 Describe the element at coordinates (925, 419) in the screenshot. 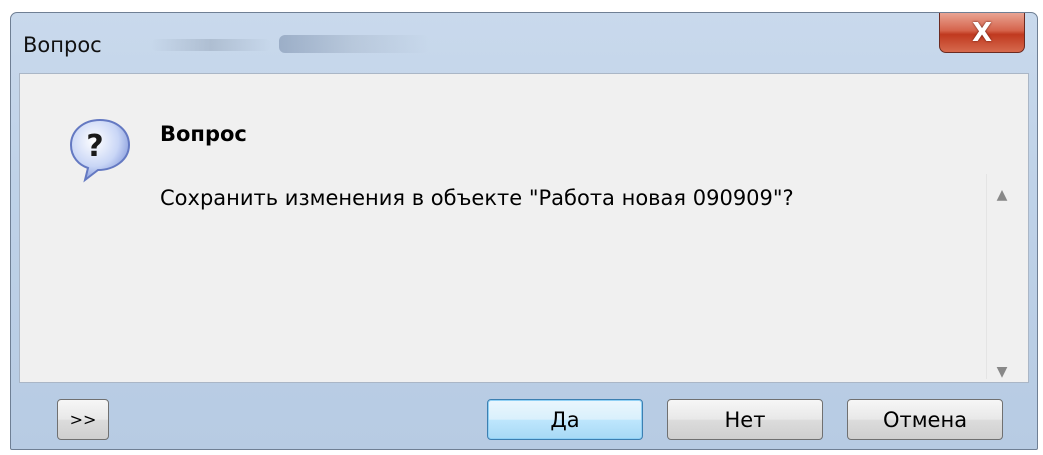

I see `cancel-button: Отмена` at that location.